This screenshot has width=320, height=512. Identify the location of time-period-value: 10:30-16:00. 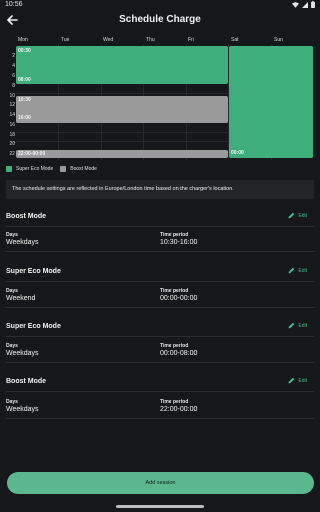
(179, 242).